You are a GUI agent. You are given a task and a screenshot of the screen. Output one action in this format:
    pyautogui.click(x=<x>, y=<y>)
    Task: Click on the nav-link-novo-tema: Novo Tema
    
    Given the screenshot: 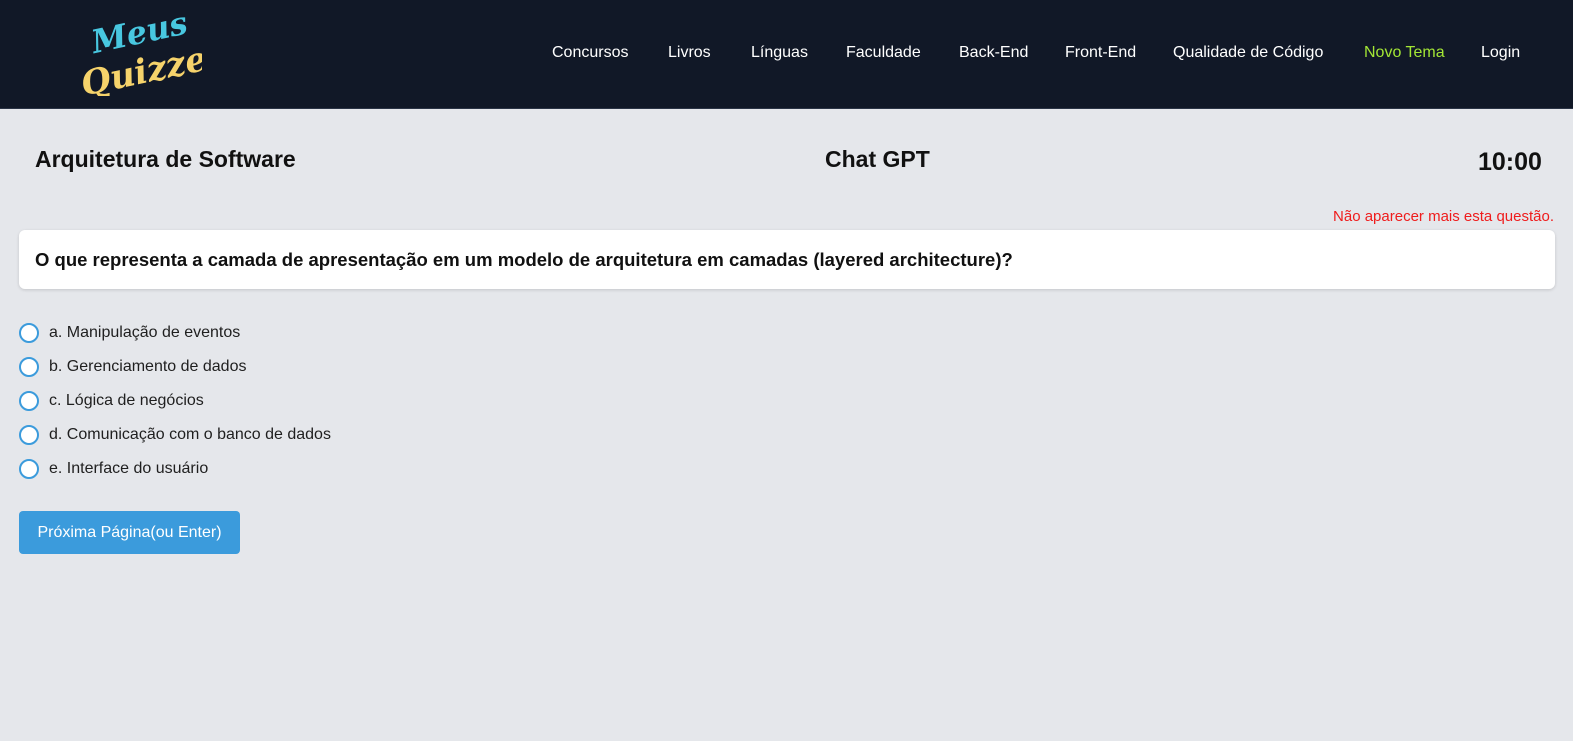 What is the action you would take?
    pyautogui.click(x=1404, y=53)
    